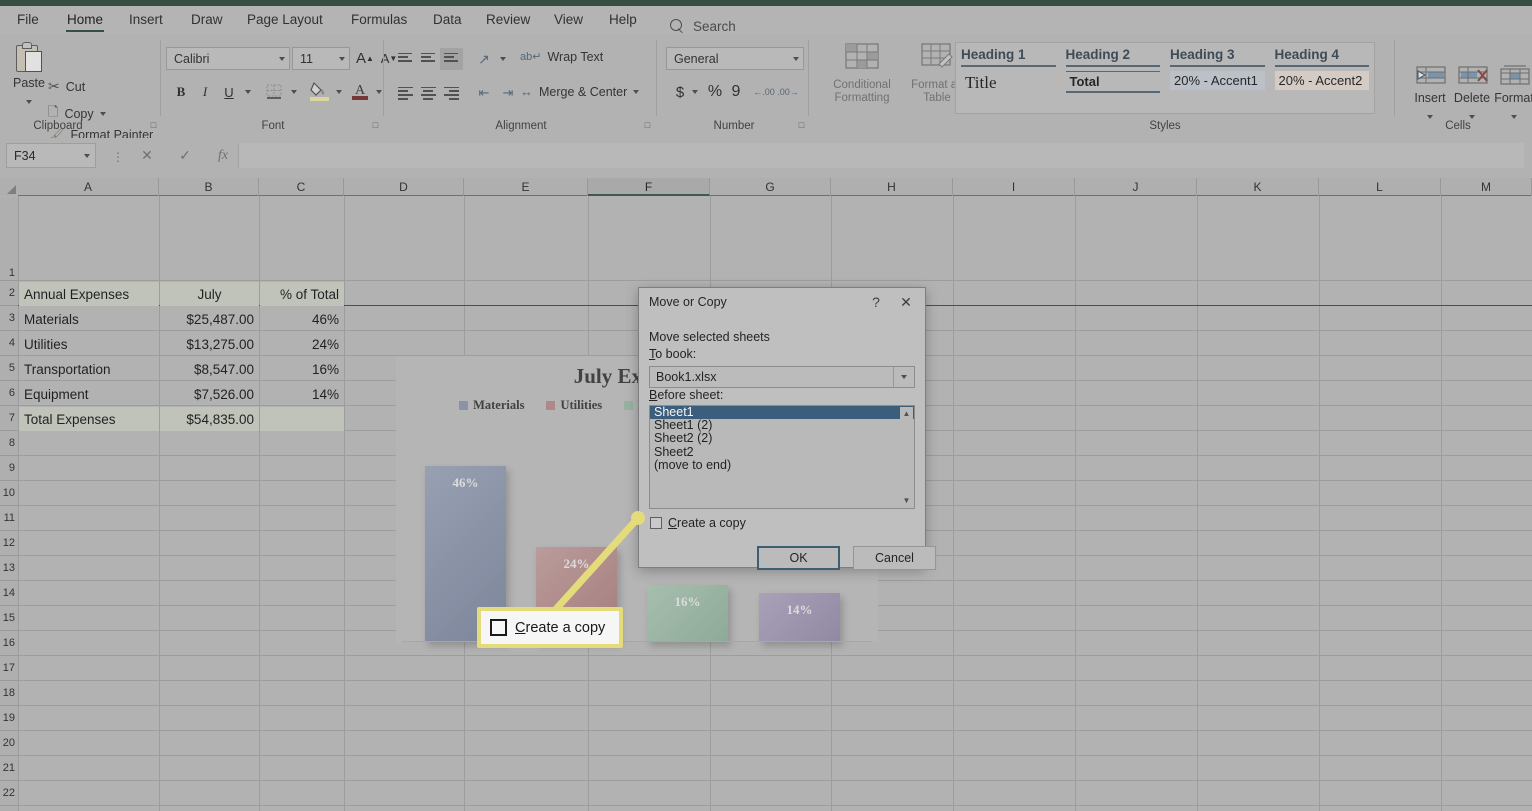  I want to click on list-scrollbar: ▲ ▼, so click(906, 457).